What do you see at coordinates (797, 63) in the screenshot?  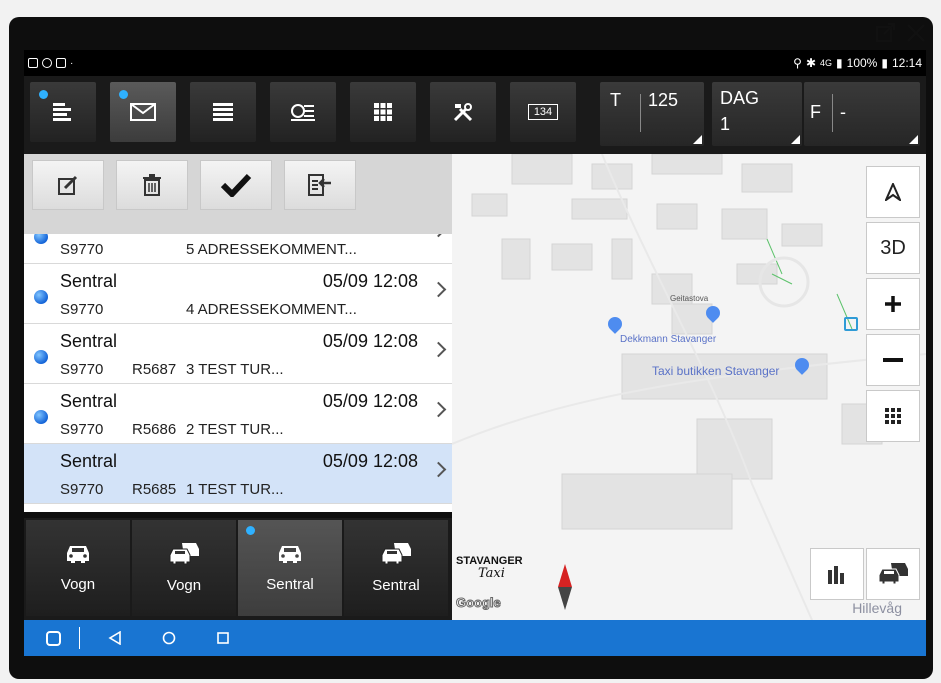 I see `location-icon: ⚲` at bounding box center [797, 63].